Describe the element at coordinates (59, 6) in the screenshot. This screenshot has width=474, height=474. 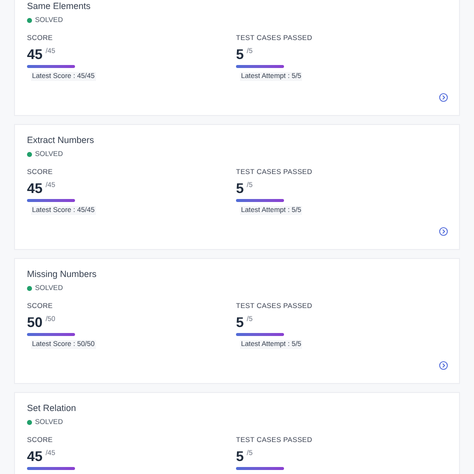
I see `problem-title: Same Elements` at that location.